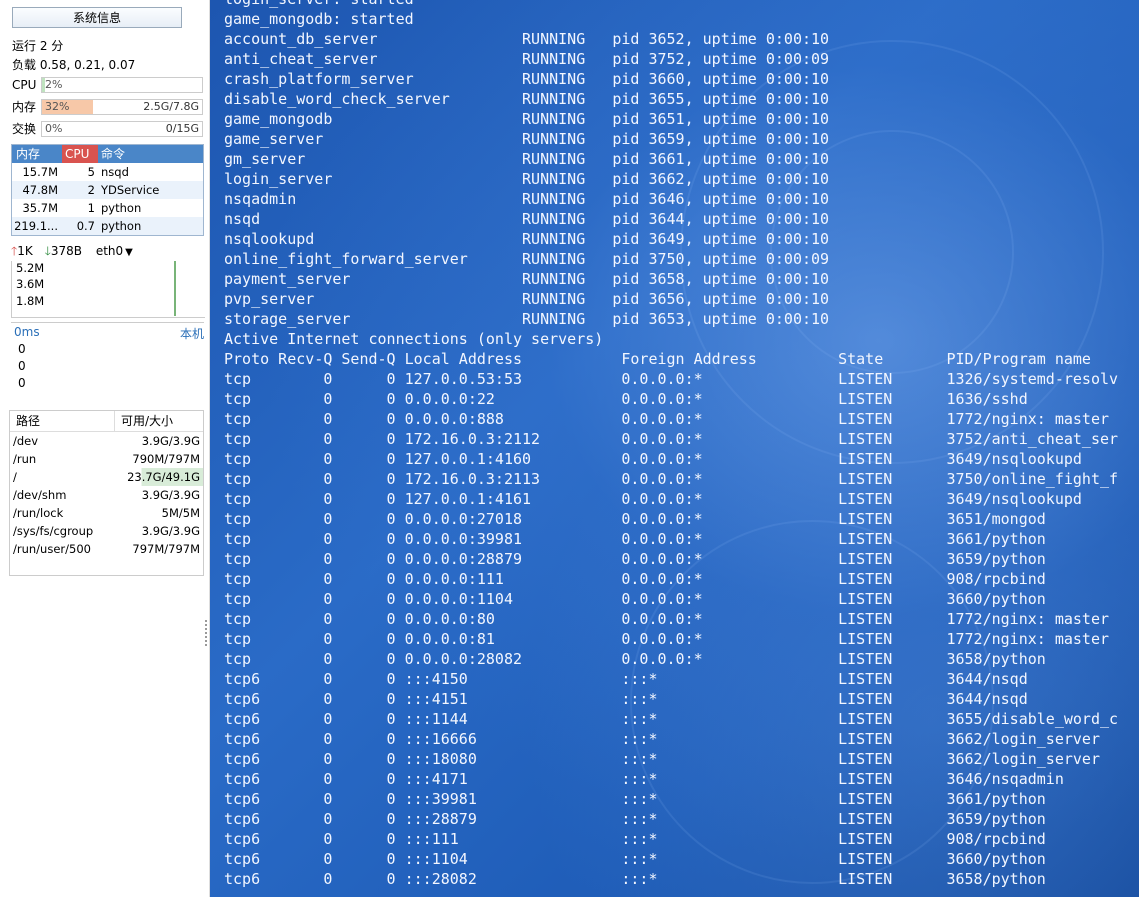  What do you see at coordinates (25, 459) in the screenshot?
I see `disk-path: /run` at bounding box center [25, 459].